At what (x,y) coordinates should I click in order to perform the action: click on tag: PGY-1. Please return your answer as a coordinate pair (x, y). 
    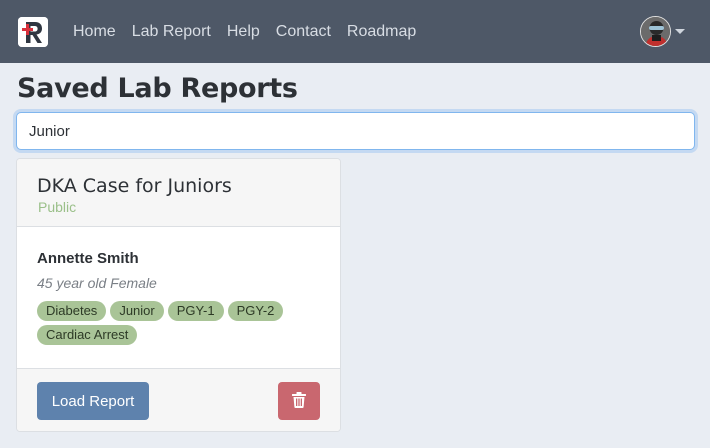
    Looking at the image, I should click on (195, 311).